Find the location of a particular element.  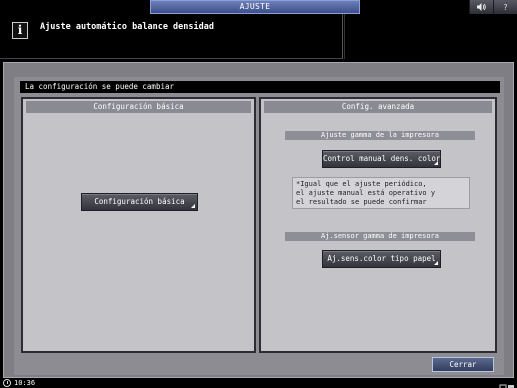

printer-gamma-section-title: Ajuste gamma de la impresora is located at coordinates (380, 135).